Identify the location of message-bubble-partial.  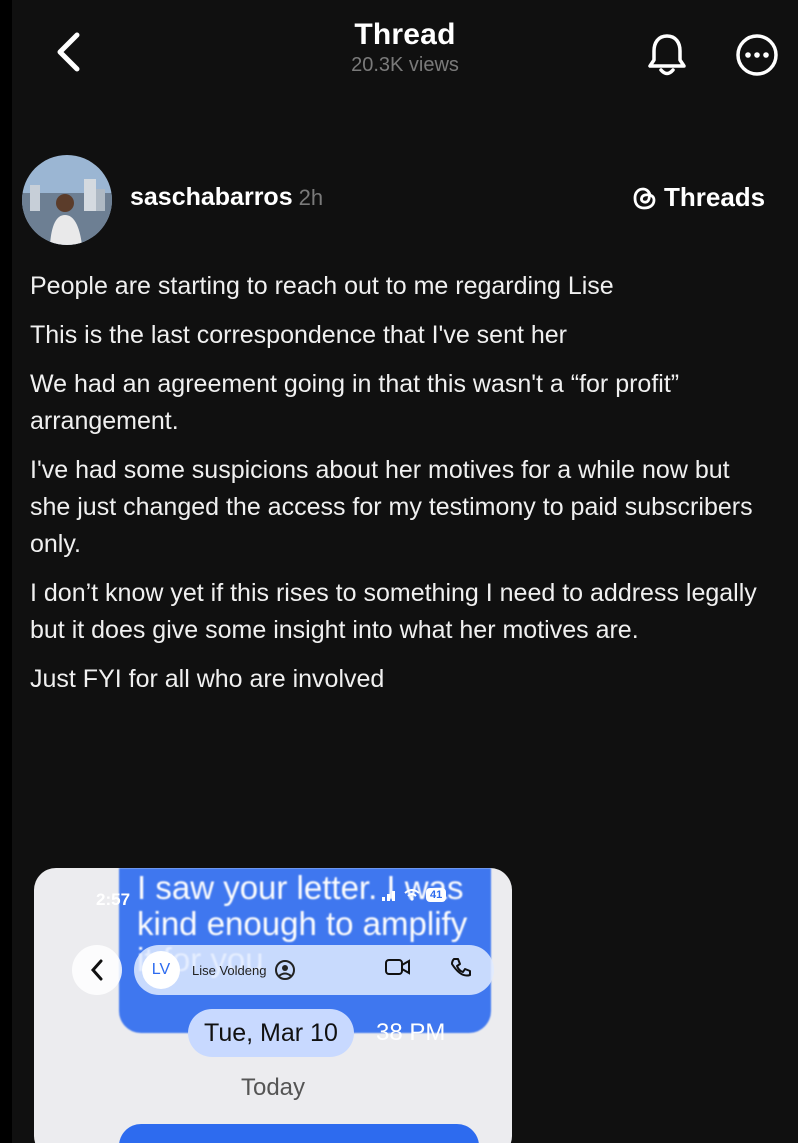
(299, 1133).